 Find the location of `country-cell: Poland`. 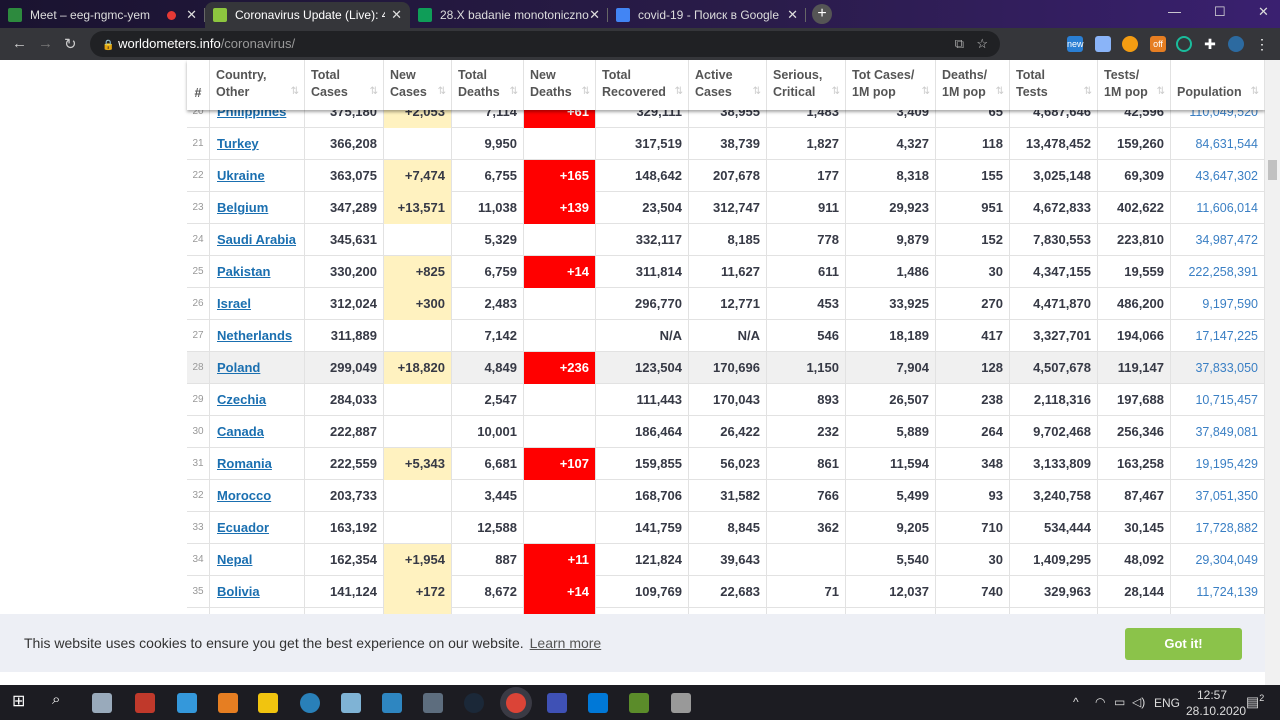

country-cell: Poland is located at coordinates (257, 368).